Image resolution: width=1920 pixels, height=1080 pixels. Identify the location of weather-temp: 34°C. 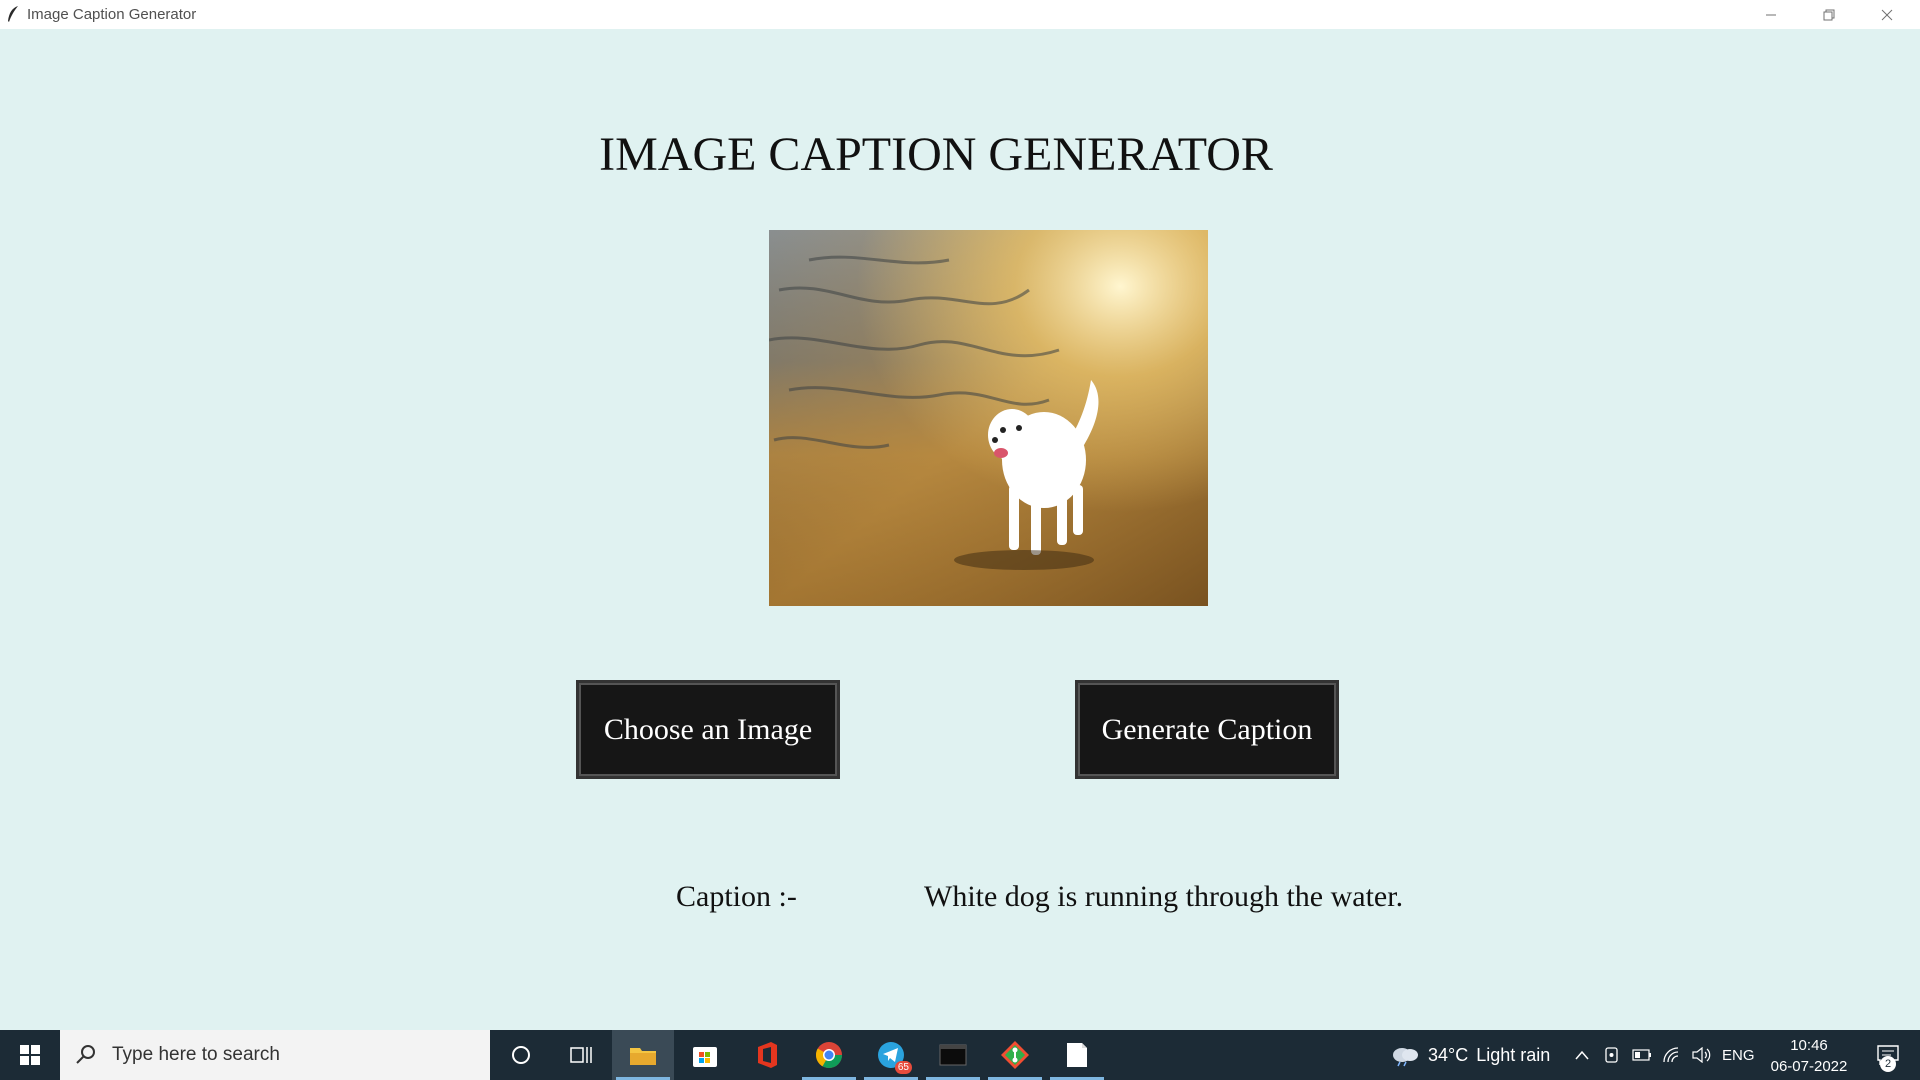
(1448, 1054).